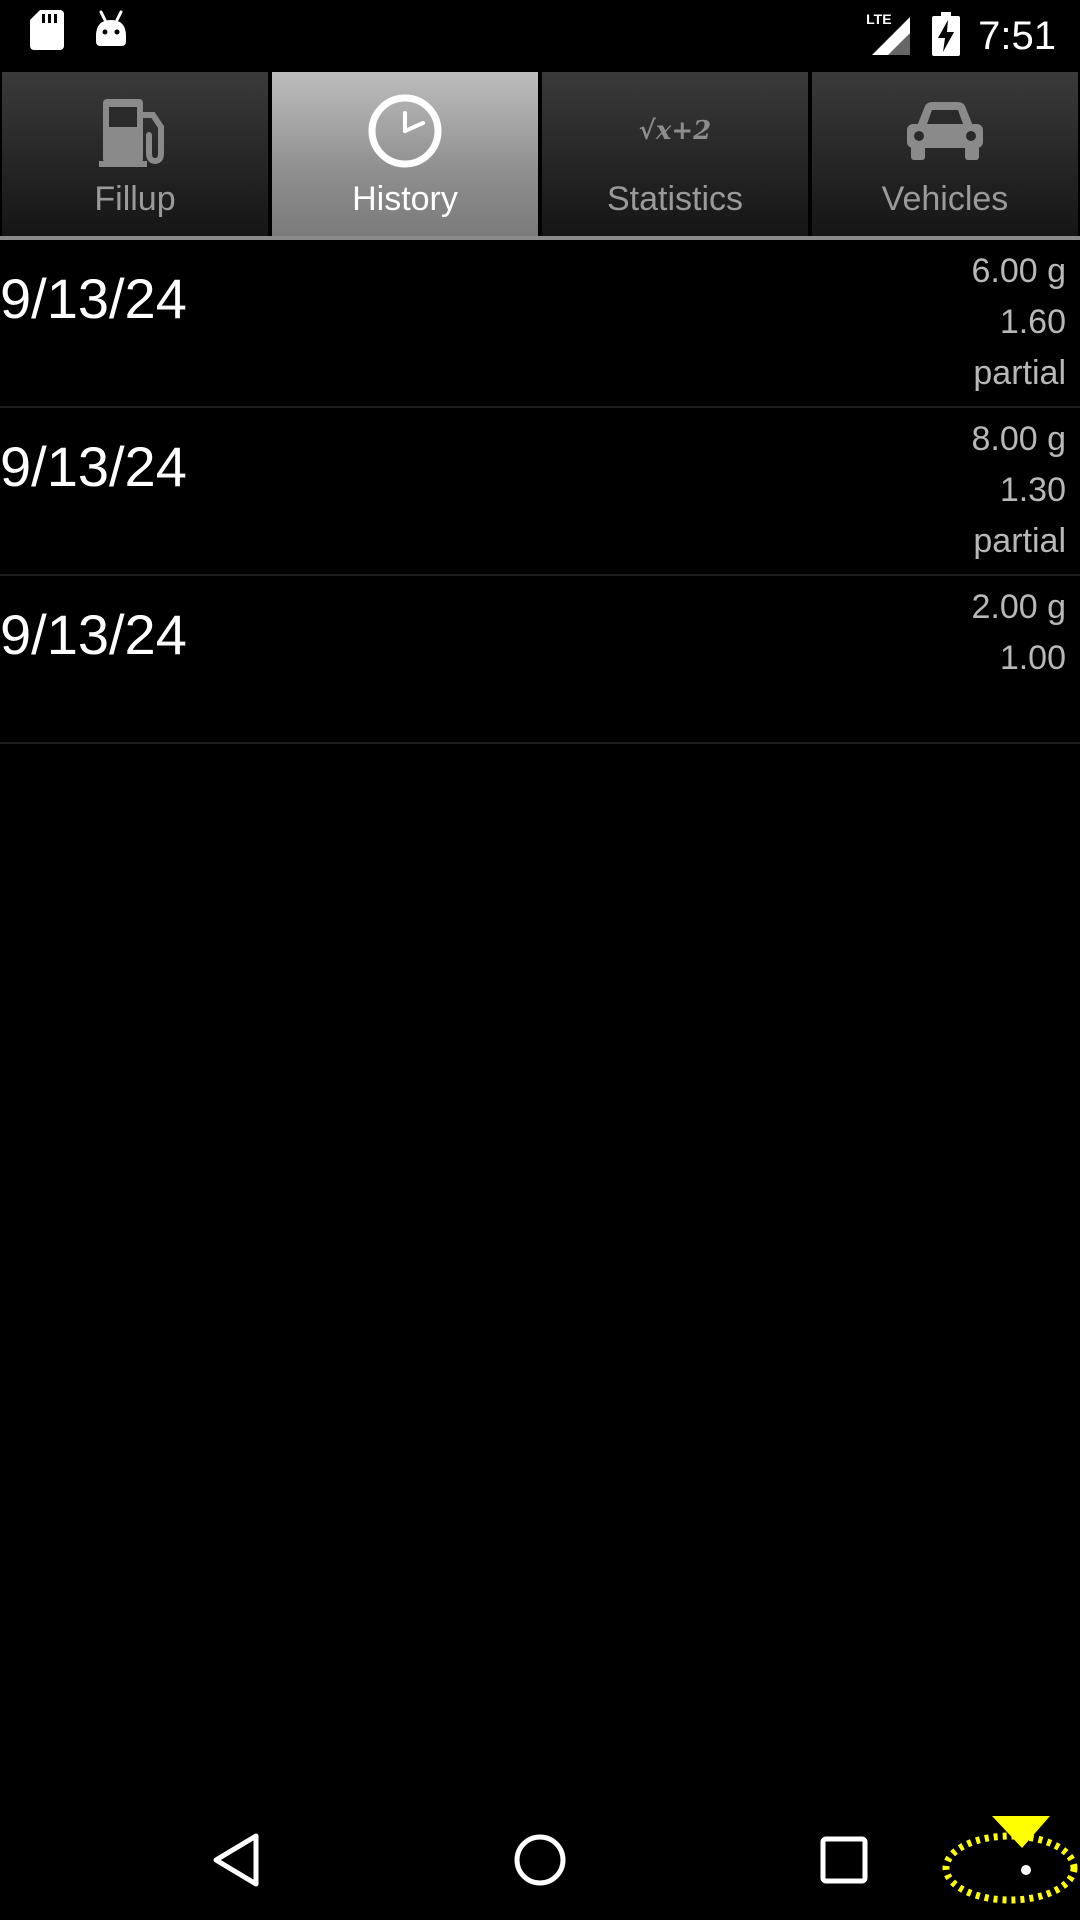  I want to click on home-button, so click(540, 1862).